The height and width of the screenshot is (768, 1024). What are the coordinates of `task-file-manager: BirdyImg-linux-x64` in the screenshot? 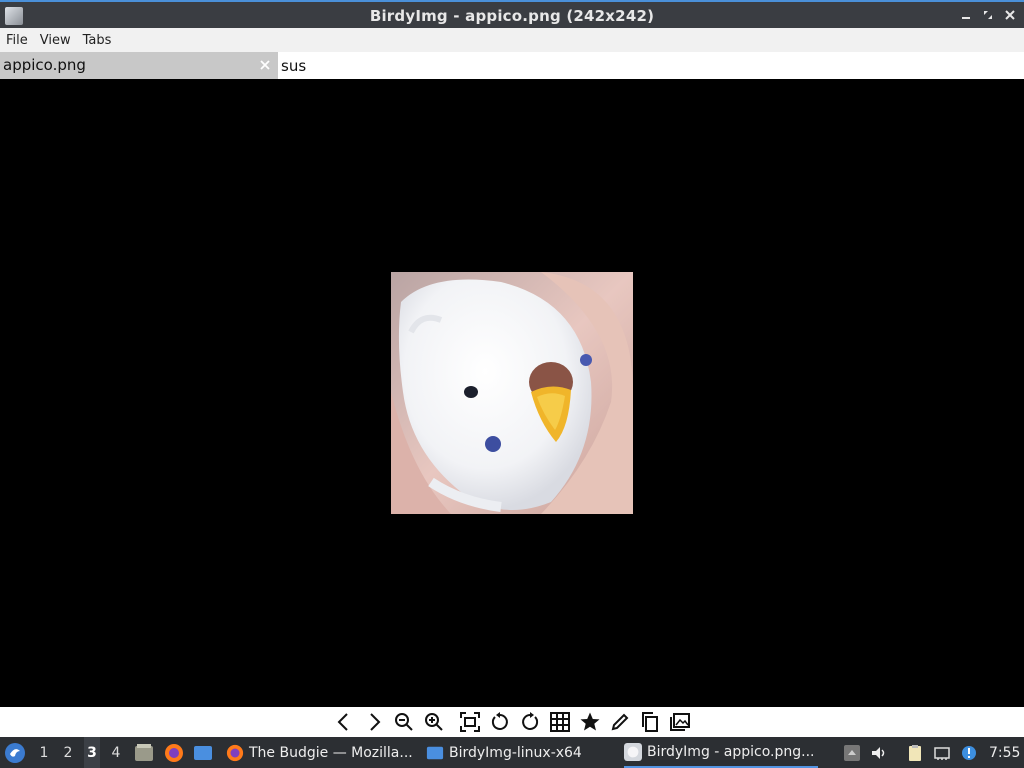 It's located at (516, 752).